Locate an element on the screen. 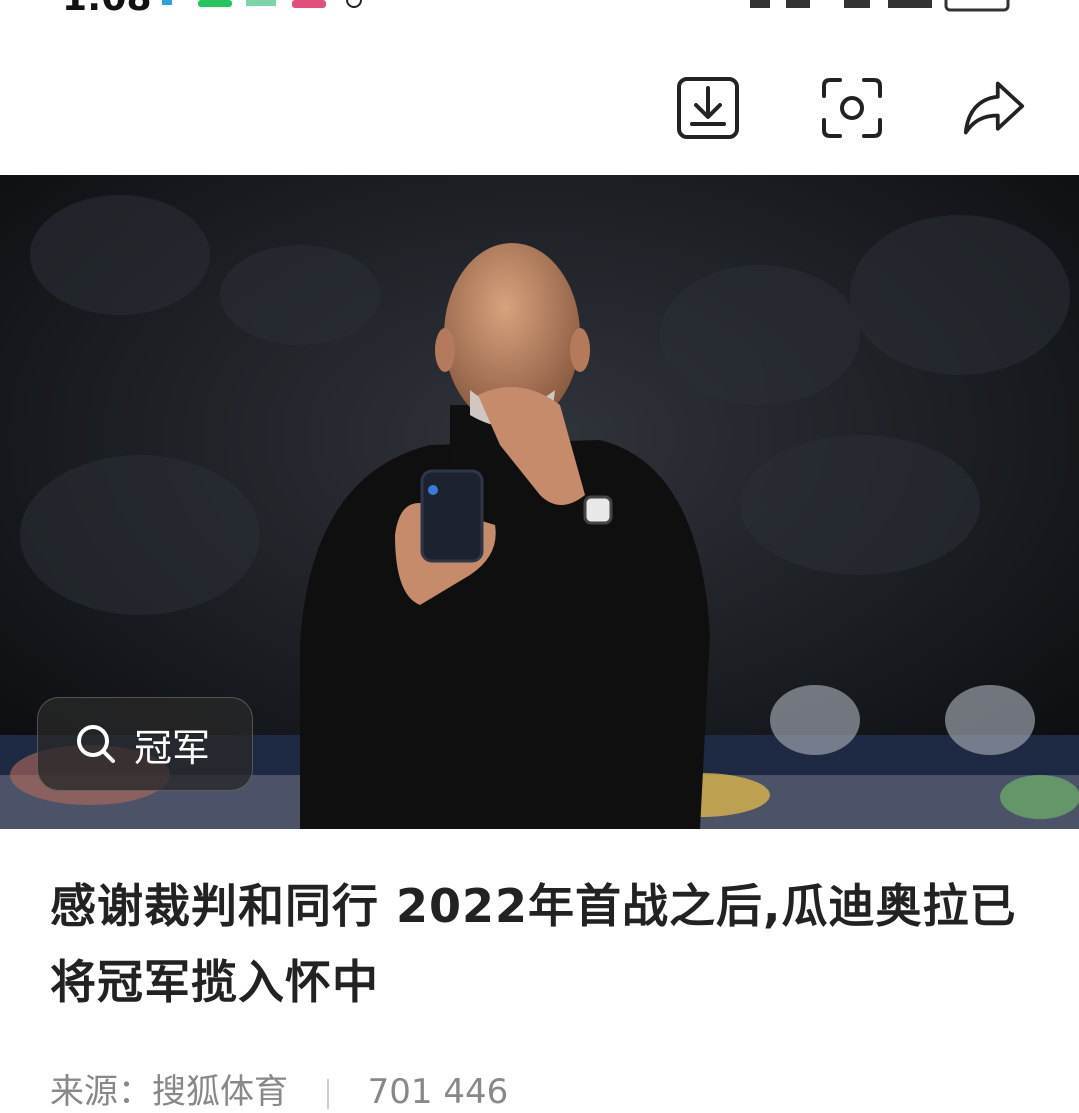  status-bar: 1:08 is located at coordinates (539, 7).